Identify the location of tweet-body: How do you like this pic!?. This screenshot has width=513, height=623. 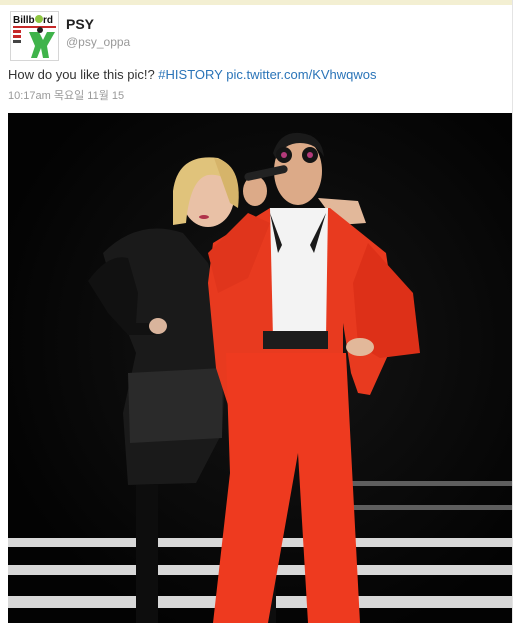
(83, 74).